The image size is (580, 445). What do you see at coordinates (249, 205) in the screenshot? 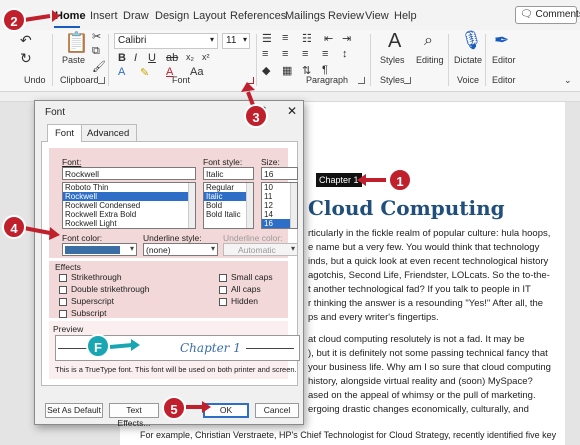
I see `style-list-scrollbar` at bounding box center [249, 205].